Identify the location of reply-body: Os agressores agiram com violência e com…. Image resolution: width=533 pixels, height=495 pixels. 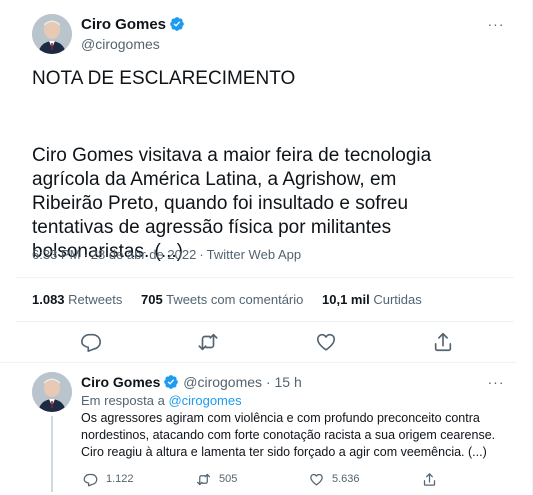
(296, 435).